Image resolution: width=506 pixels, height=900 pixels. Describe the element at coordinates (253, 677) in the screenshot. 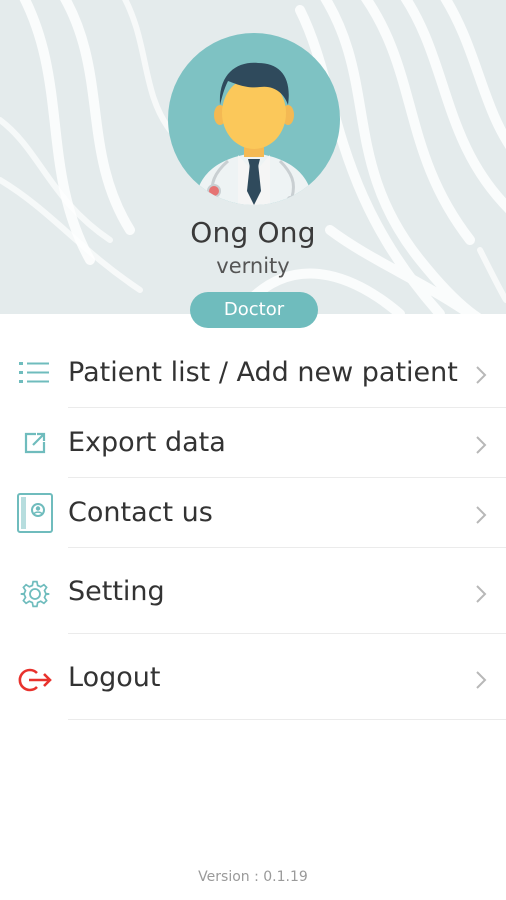

I see `menu-item-logout: Logout` at that location.